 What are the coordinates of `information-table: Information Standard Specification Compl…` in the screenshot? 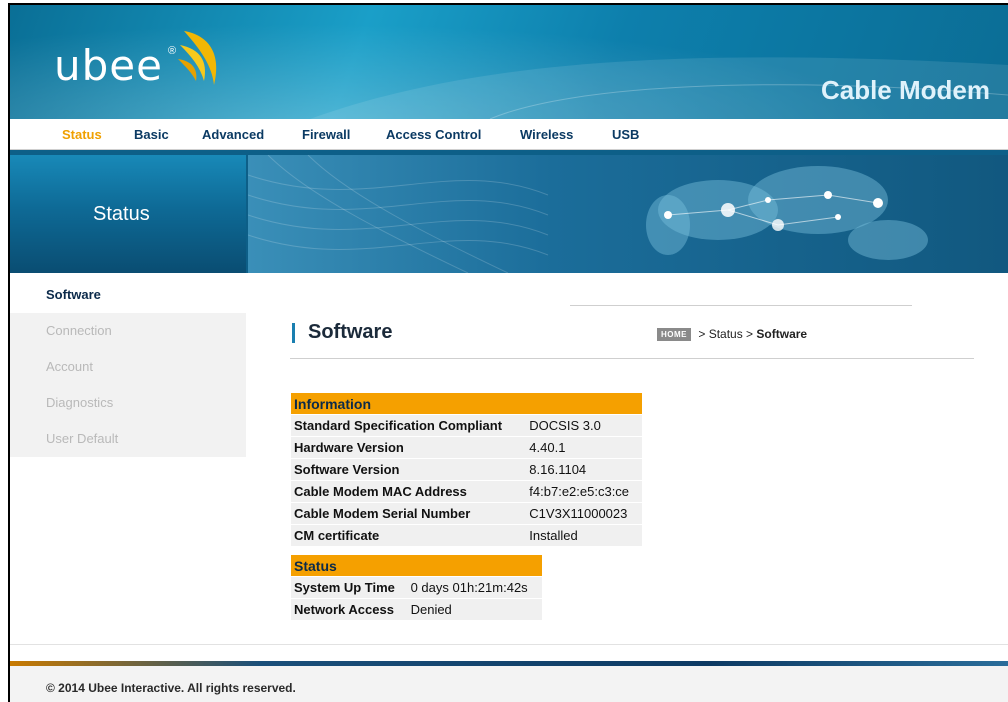 It's located at (466, 470).